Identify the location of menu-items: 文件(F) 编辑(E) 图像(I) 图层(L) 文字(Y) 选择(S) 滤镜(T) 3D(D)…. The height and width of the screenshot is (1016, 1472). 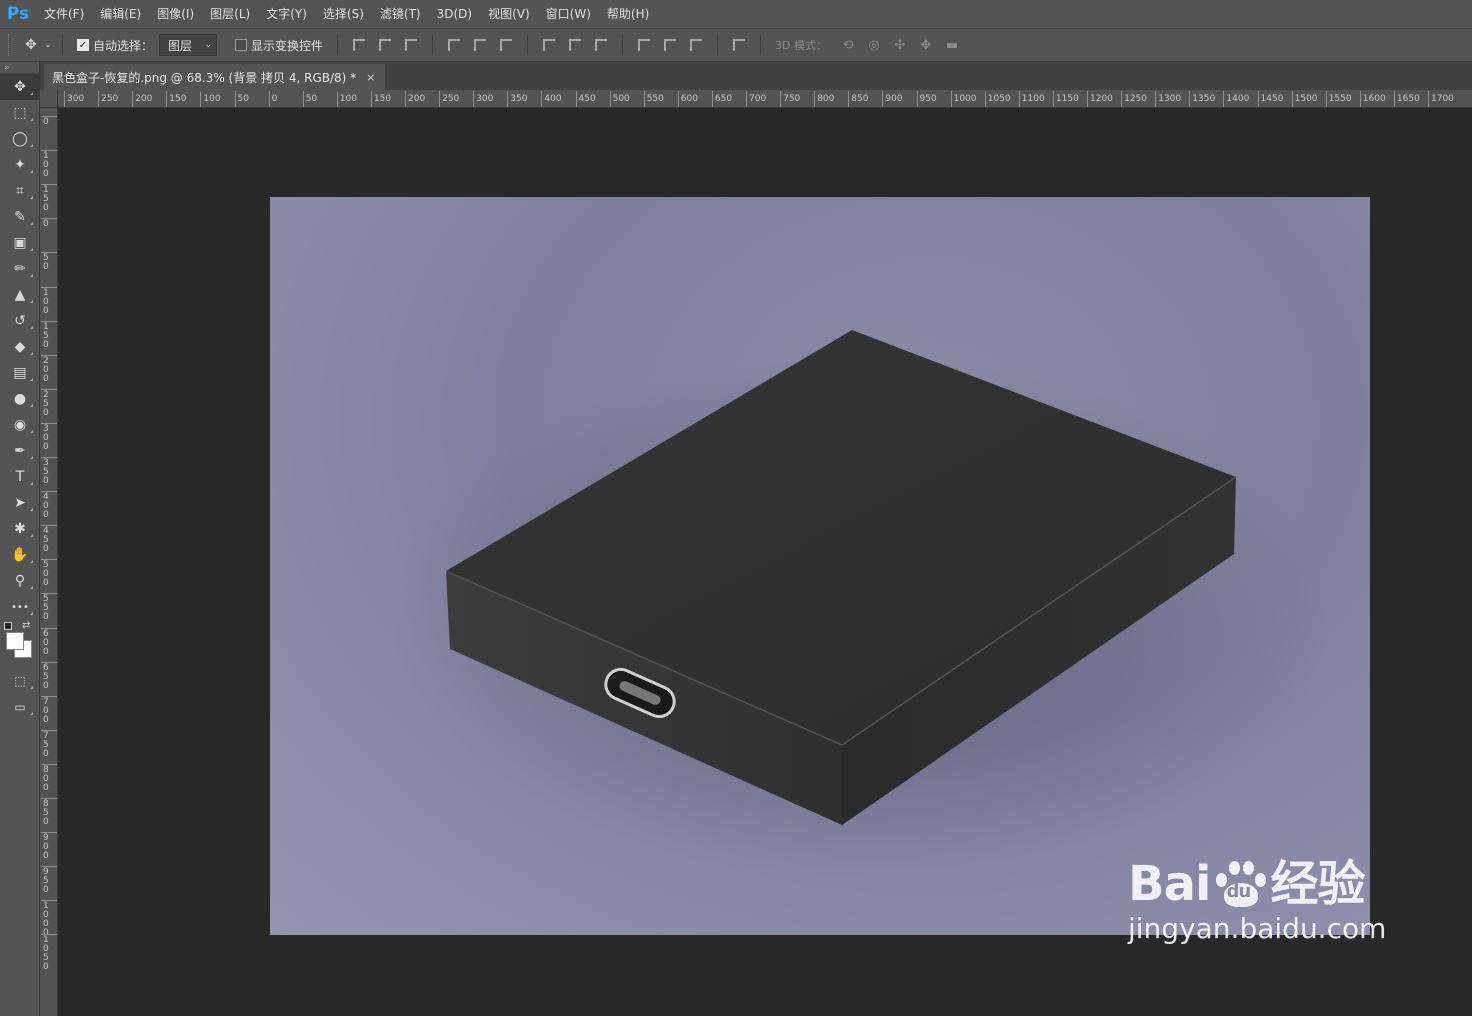
(346, 14).